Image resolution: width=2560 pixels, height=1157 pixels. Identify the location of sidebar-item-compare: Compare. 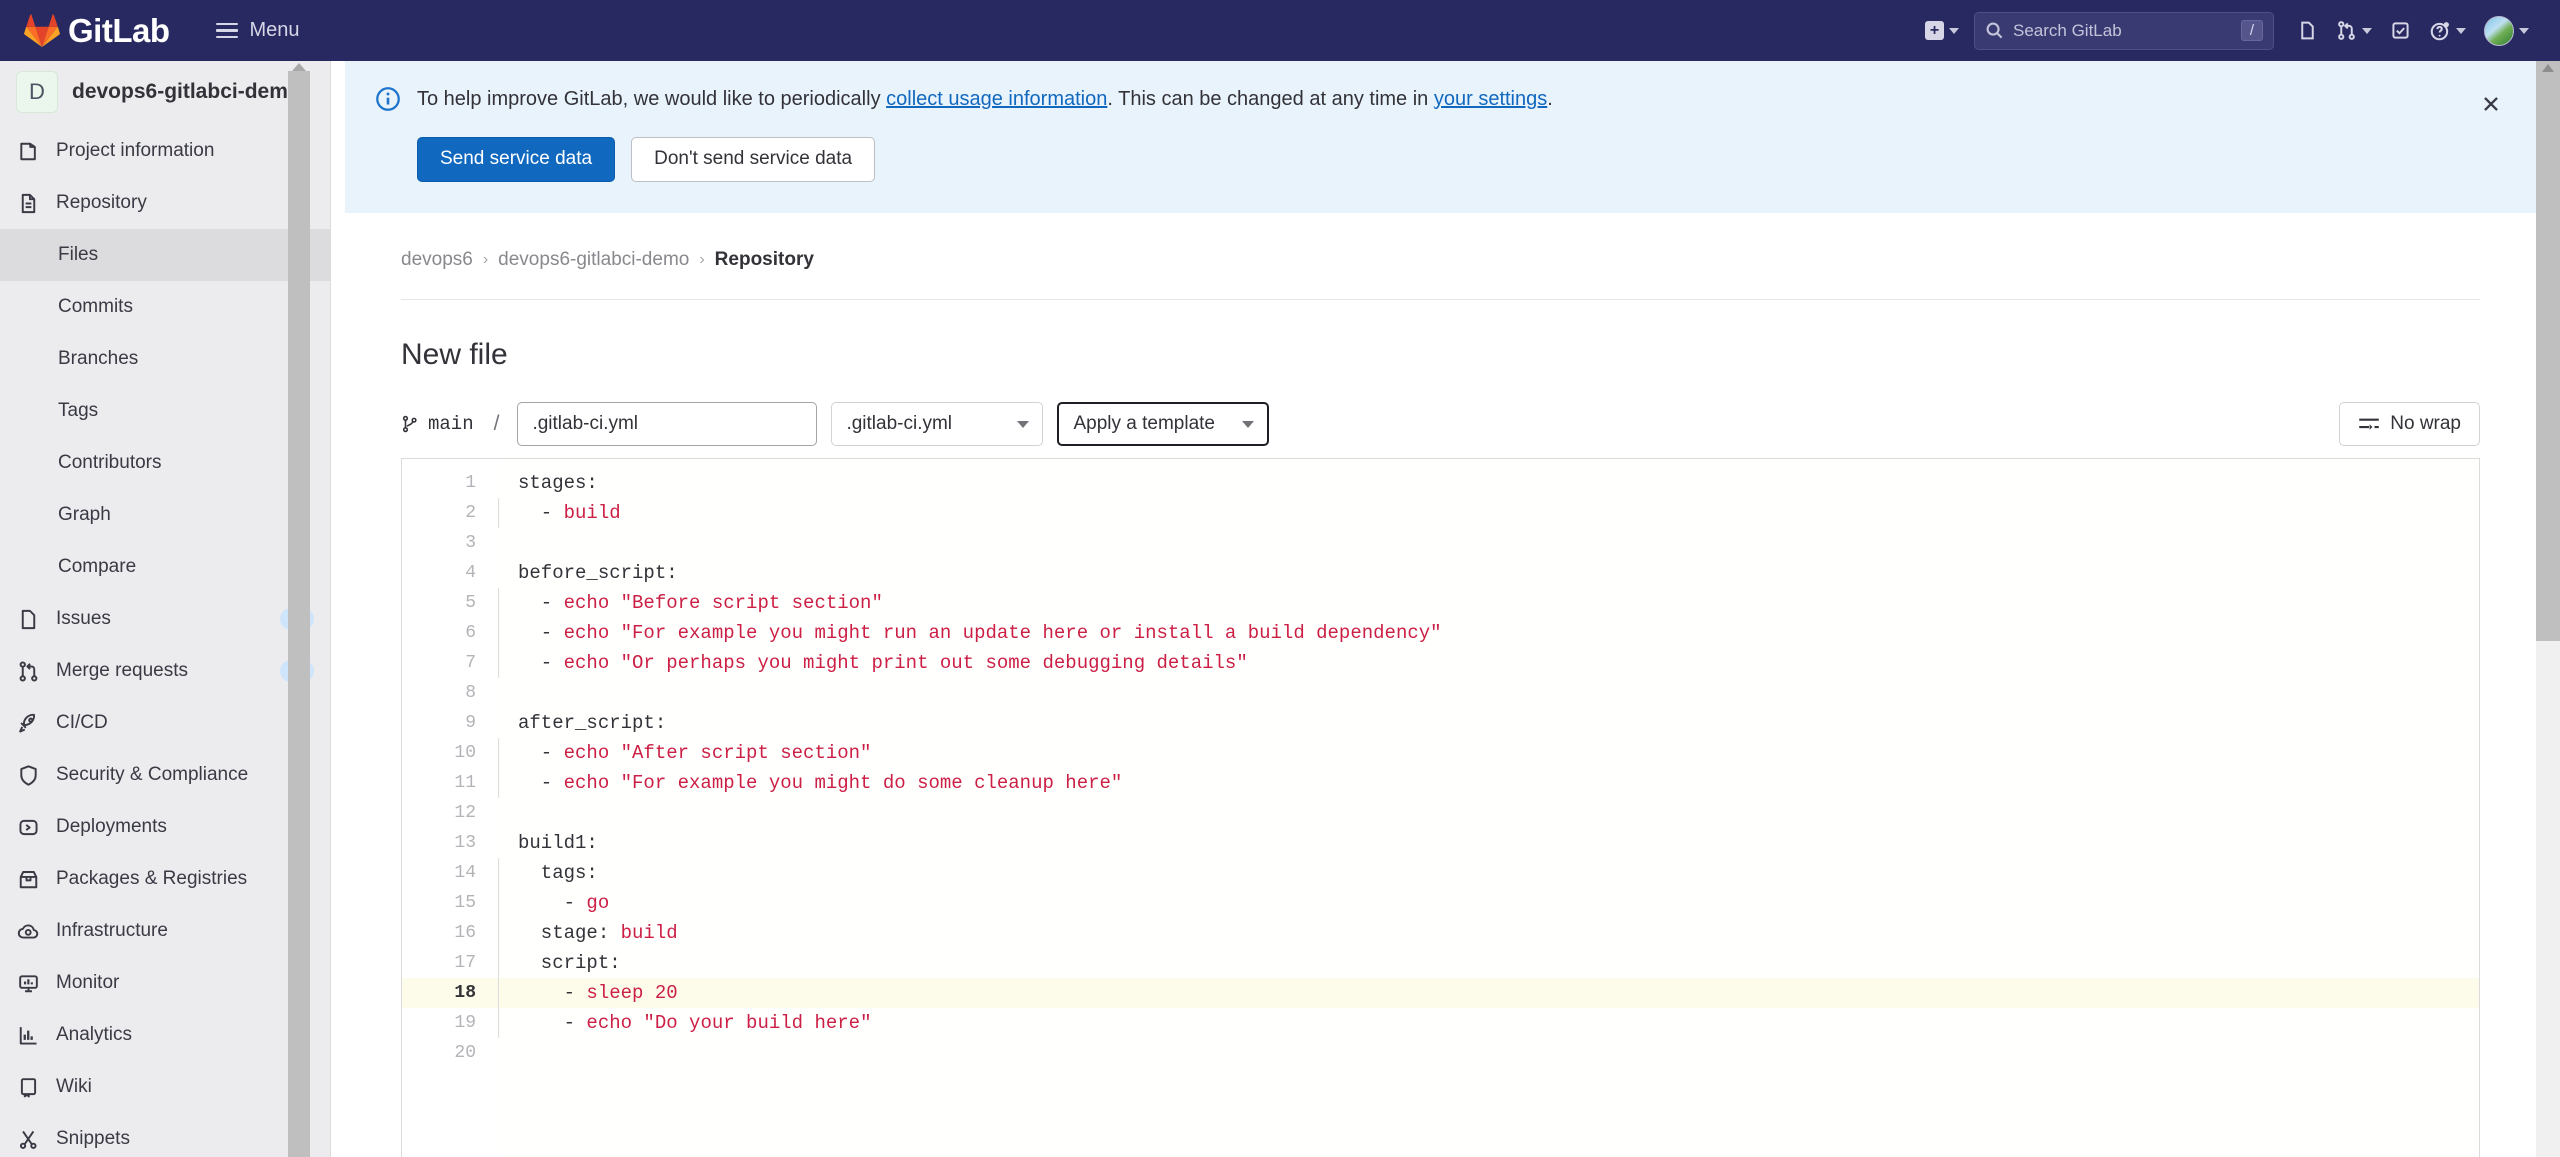
(165, 567).